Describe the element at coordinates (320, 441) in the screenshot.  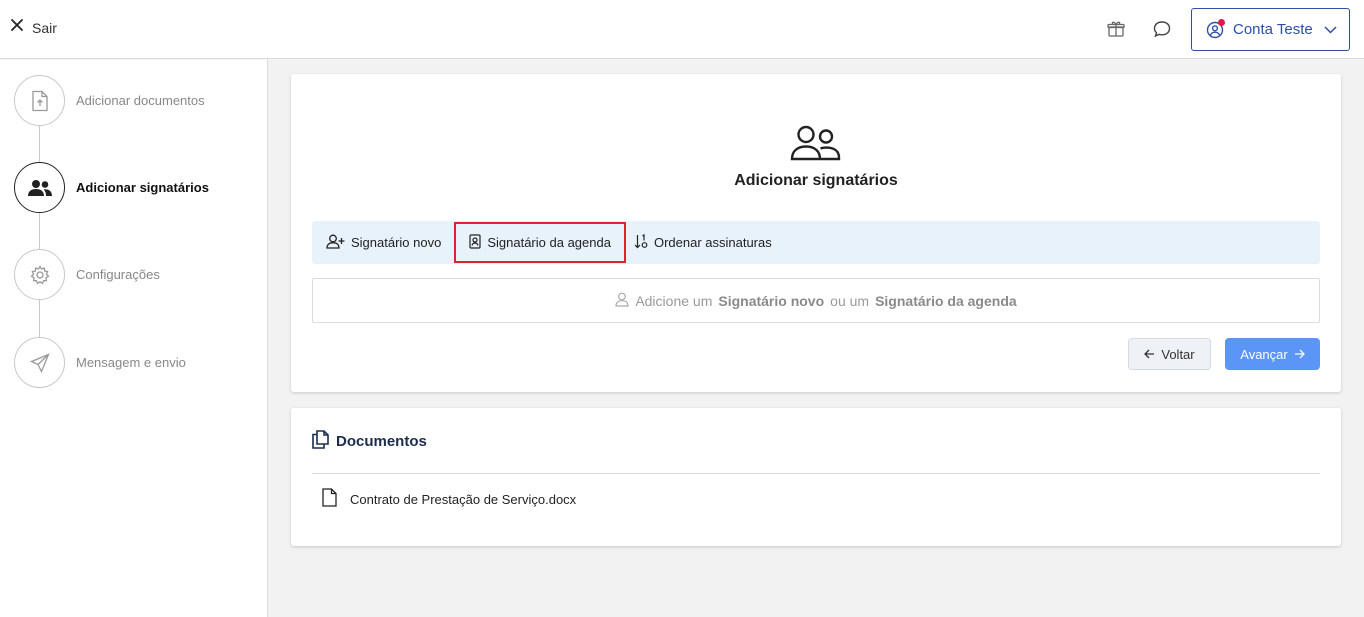
I see `documents-icon` at that location.